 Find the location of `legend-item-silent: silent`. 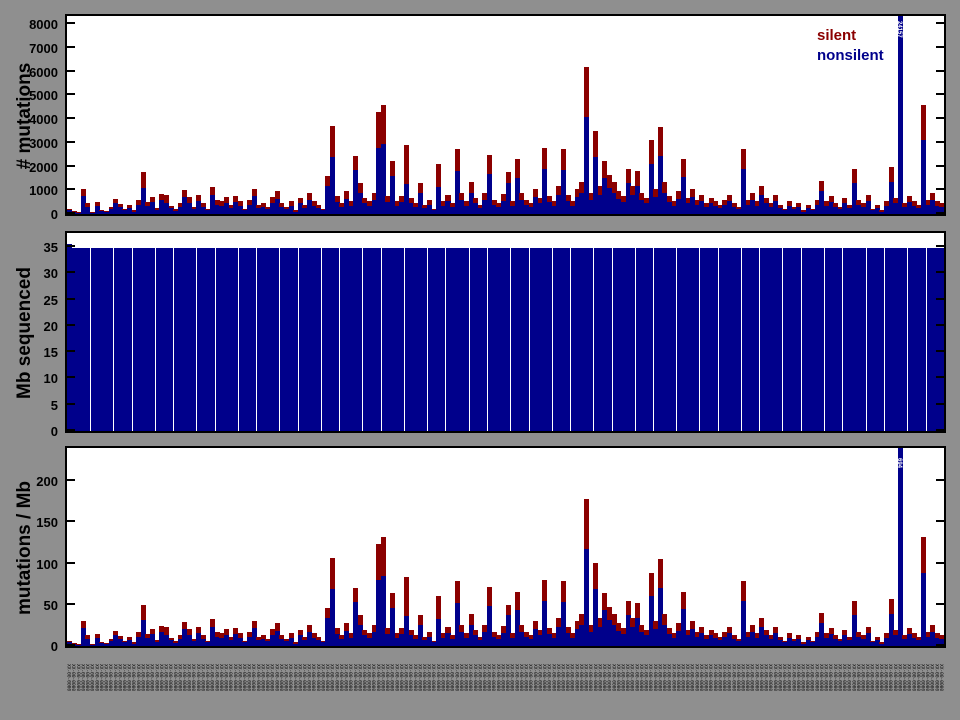

legend-item-silent: silent is located at coordinates (837, 35).